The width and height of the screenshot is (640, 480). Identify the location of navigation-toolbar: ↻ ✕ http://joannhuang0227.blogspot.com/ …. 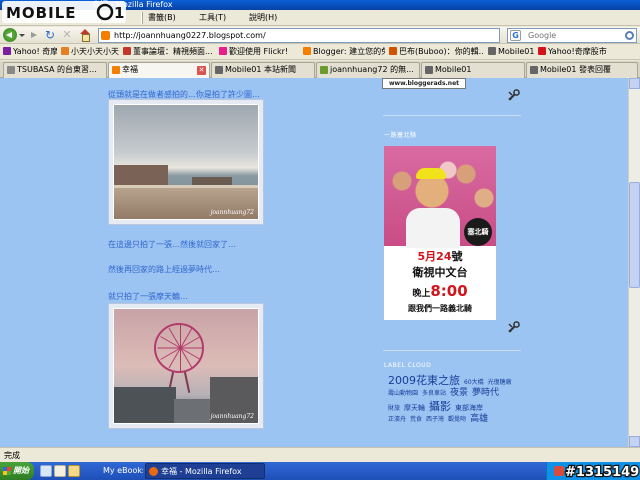
(320, 35).